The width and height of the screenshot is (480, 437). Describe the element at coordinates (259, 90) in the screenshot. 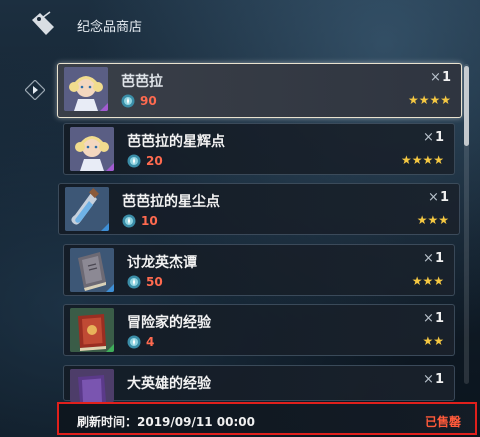

I see `list-item: 芭芭拉 90 ×1 ★★★★` at that location.